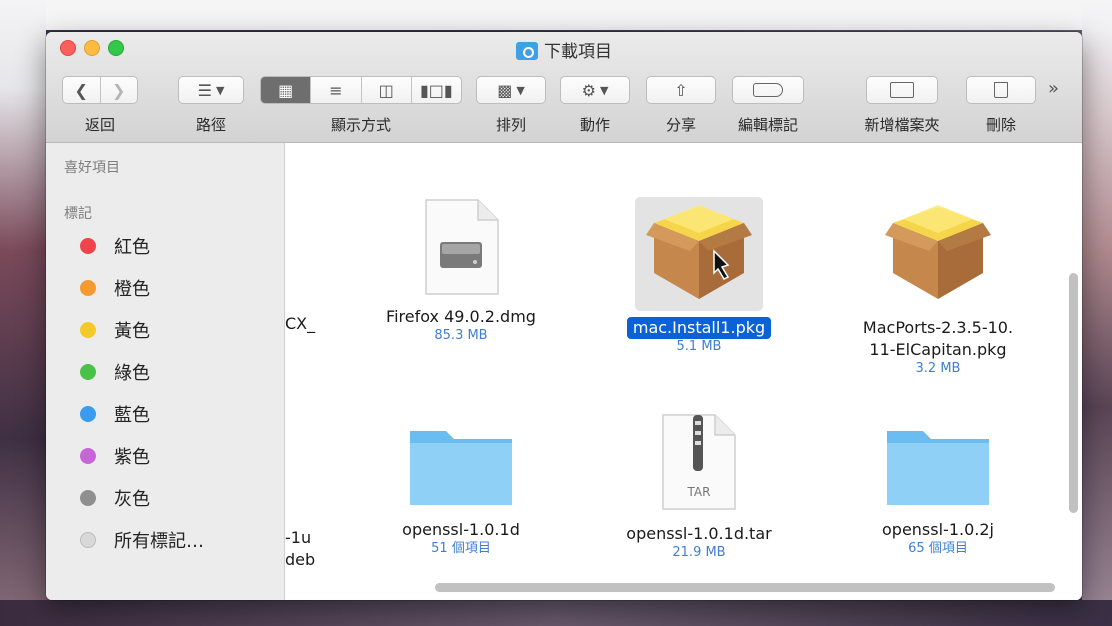  I want to click on delete-button, so click(1001, 90).